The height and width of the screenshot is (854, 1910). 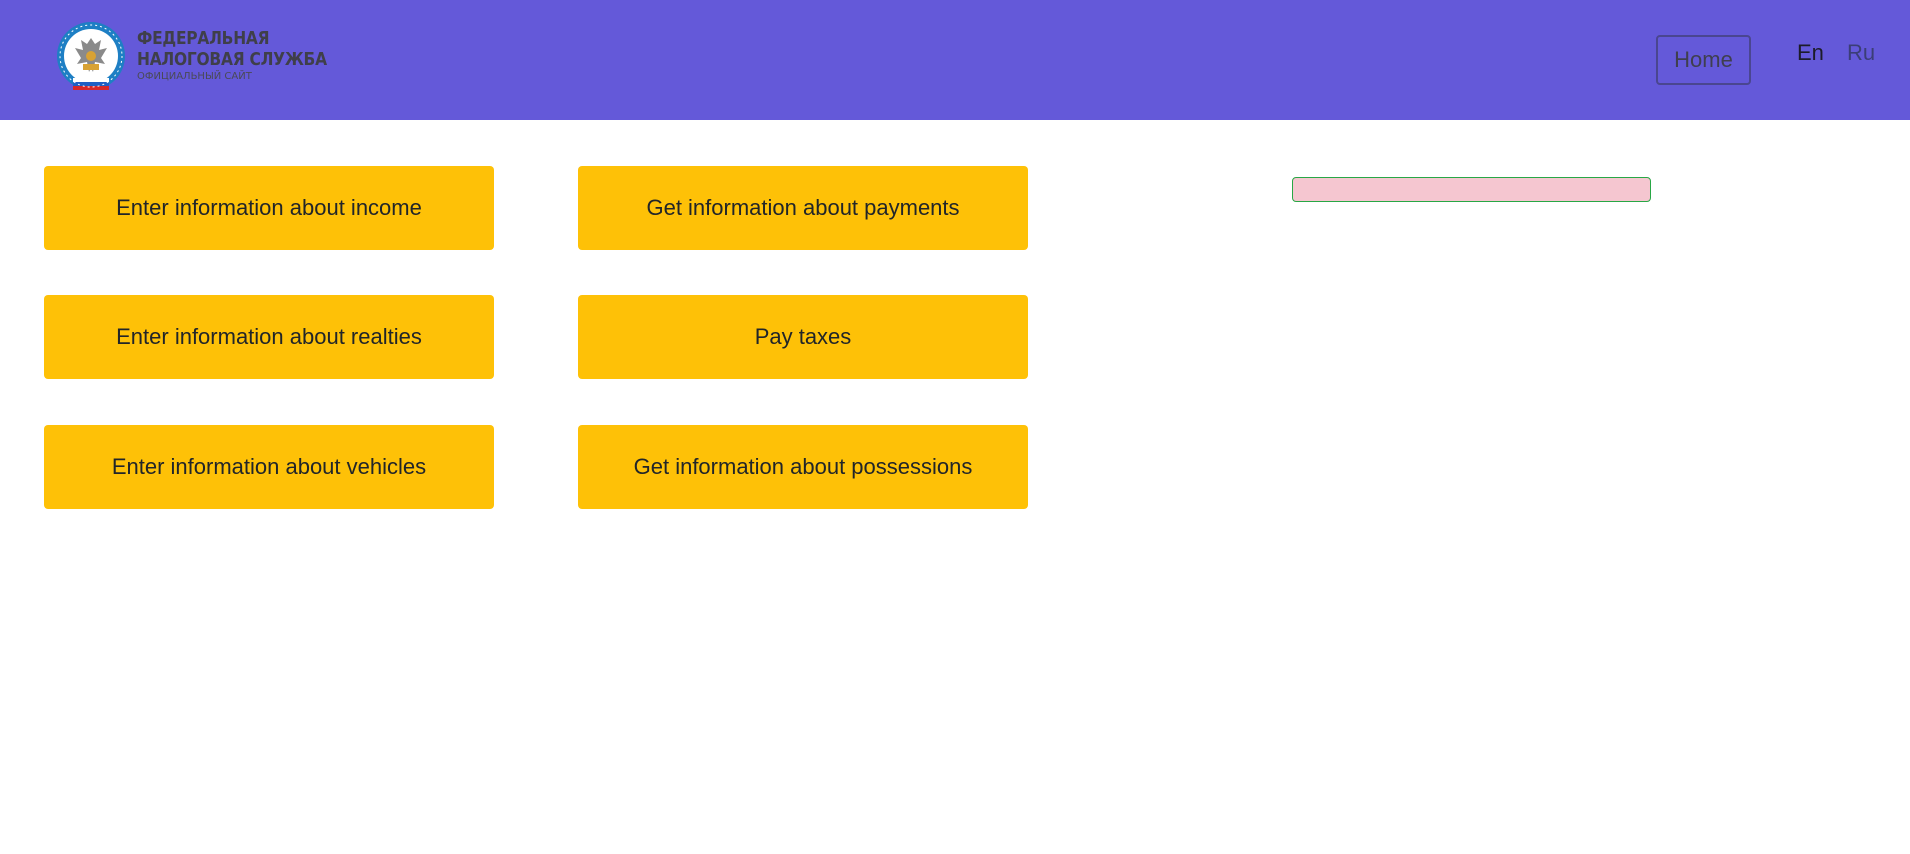 What do you see at coordinates (1471, 189) in the screenshot?
I see `status-alert` at bounding box center [1471, 189].